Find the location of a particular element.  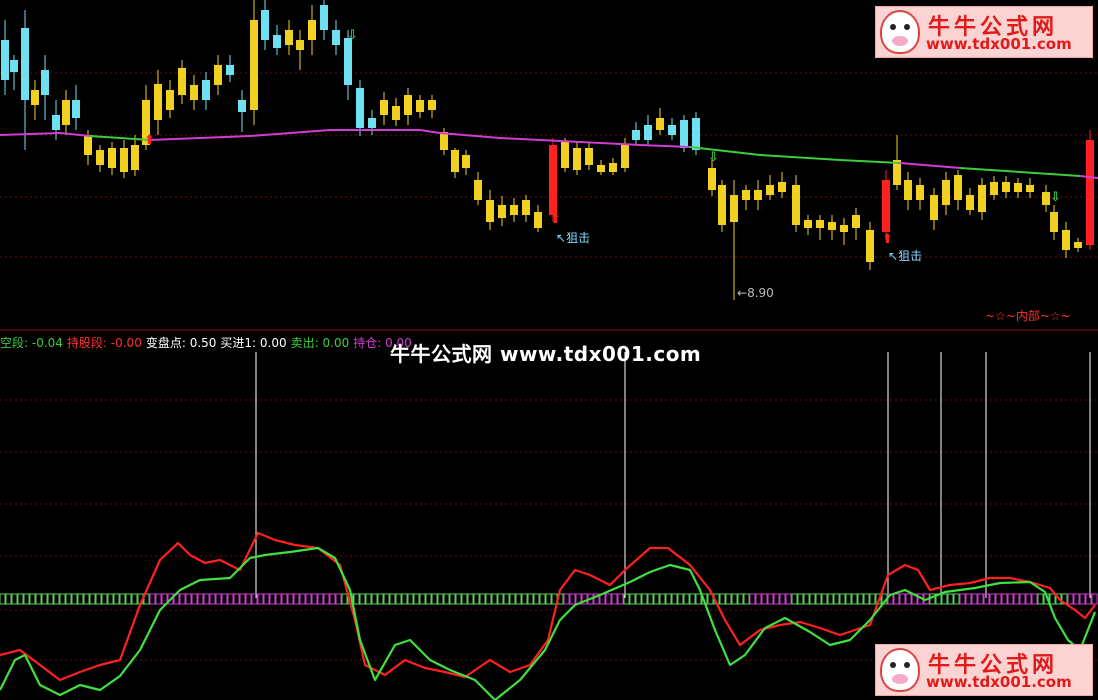

snipe-annotation-2: ↖狙击 is located at coordinates (905, 256).